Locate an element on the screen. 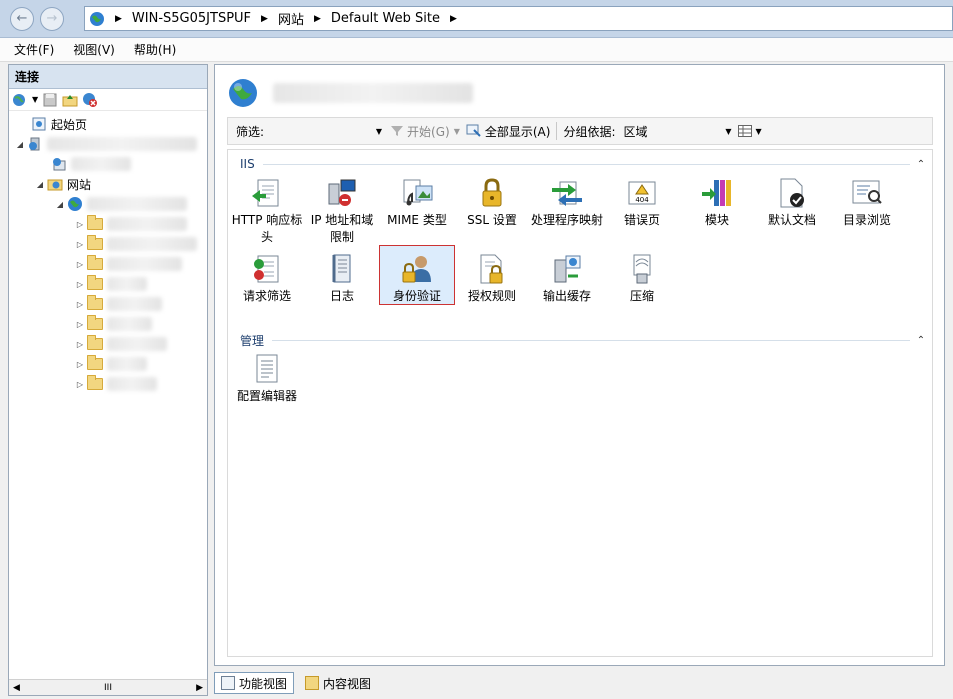  disconnect-icon is located at coordinates (90, 100).